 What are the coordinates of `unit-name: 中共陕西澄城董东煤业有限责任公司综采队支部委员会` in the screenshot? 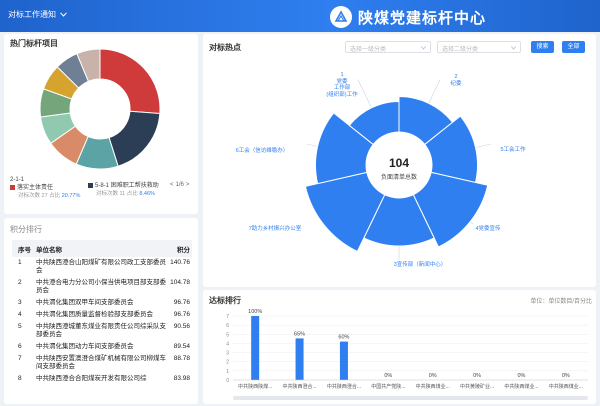 It's located at (101, 330).